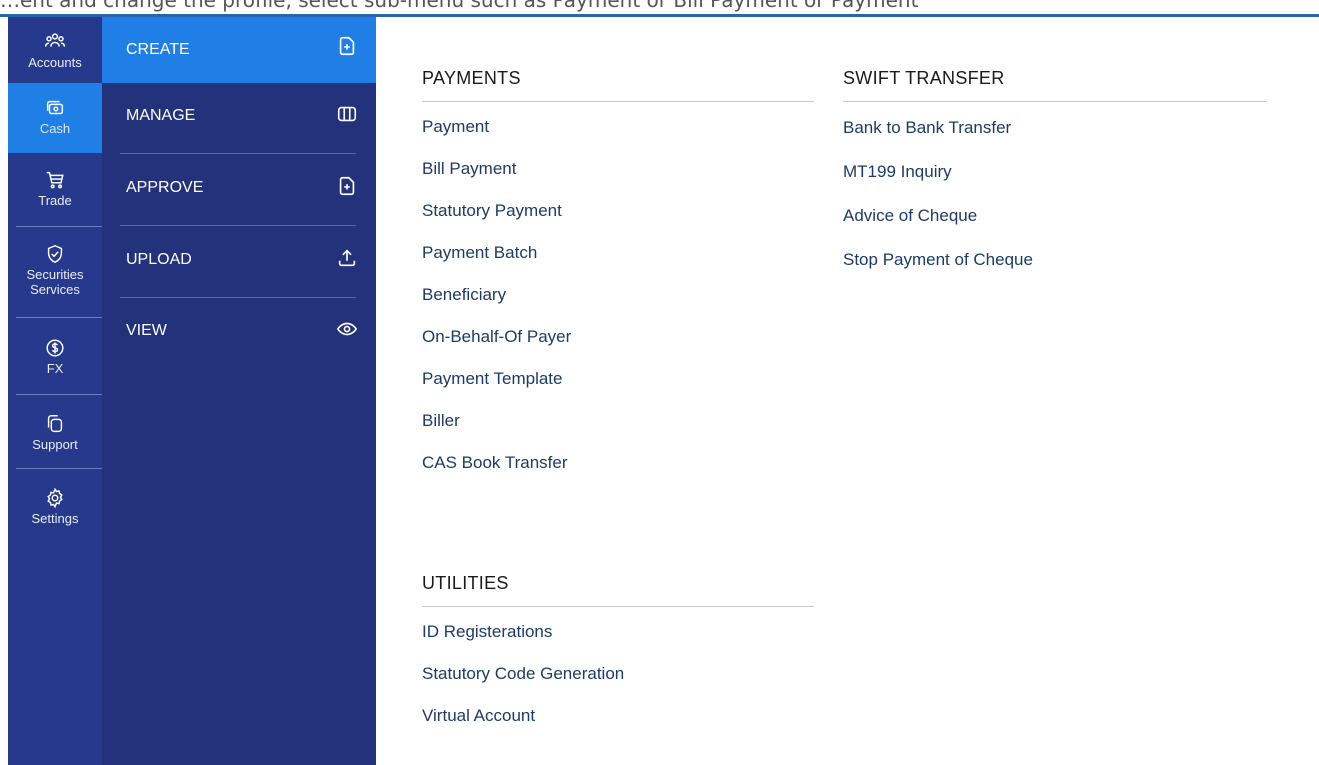  I want to click on submenu-upload: UPLOAD, so click(239, 260).